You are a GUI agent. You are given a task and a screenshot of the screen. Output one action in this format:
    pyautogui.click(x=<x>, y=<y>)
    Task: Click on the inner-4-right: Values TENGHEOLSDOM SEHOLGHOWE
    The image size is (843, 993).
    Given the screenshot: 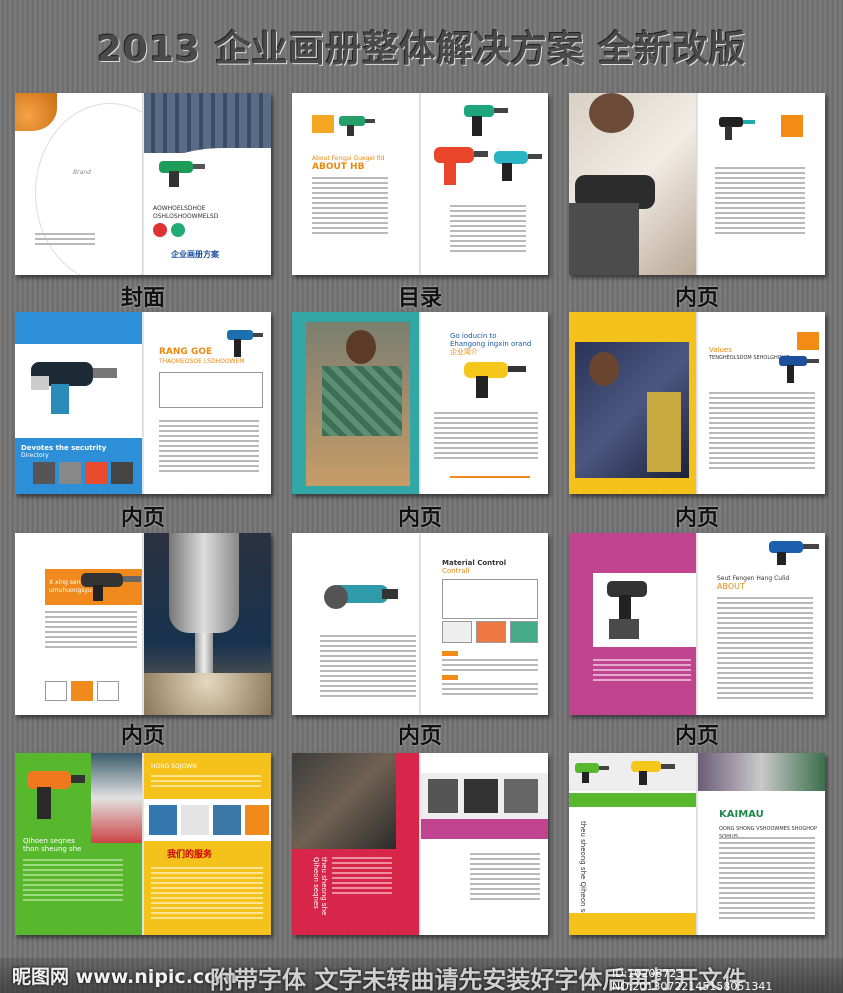 What is the action you would take?
    pyautogui.click(x=761, y=403)
    